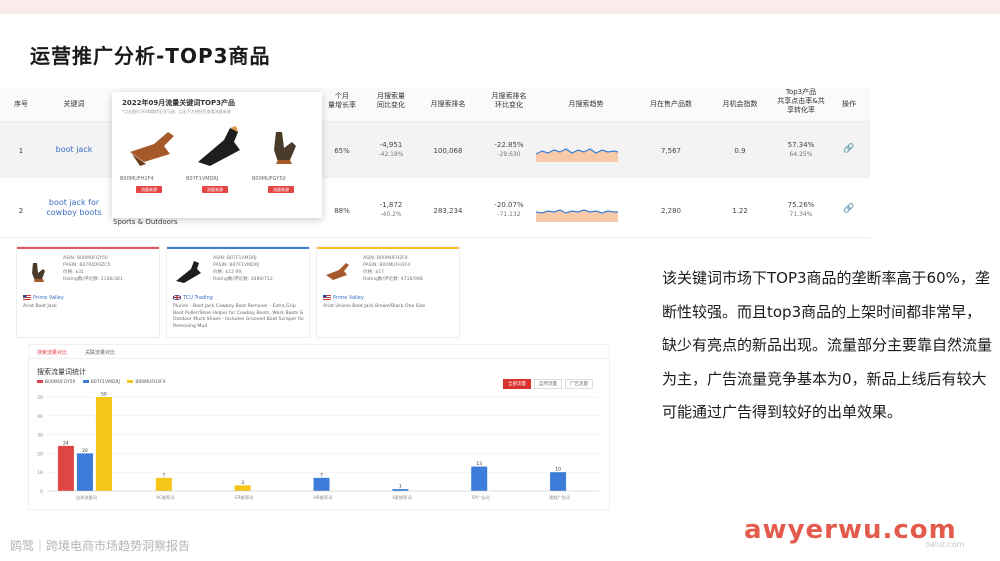 The image size is (1000, 561). Describe the element at coordinates (100, 546) in the screenshot. I see `footer-source: 鸥鹭｜跨境电商市场趋势洞察报告` at that location.